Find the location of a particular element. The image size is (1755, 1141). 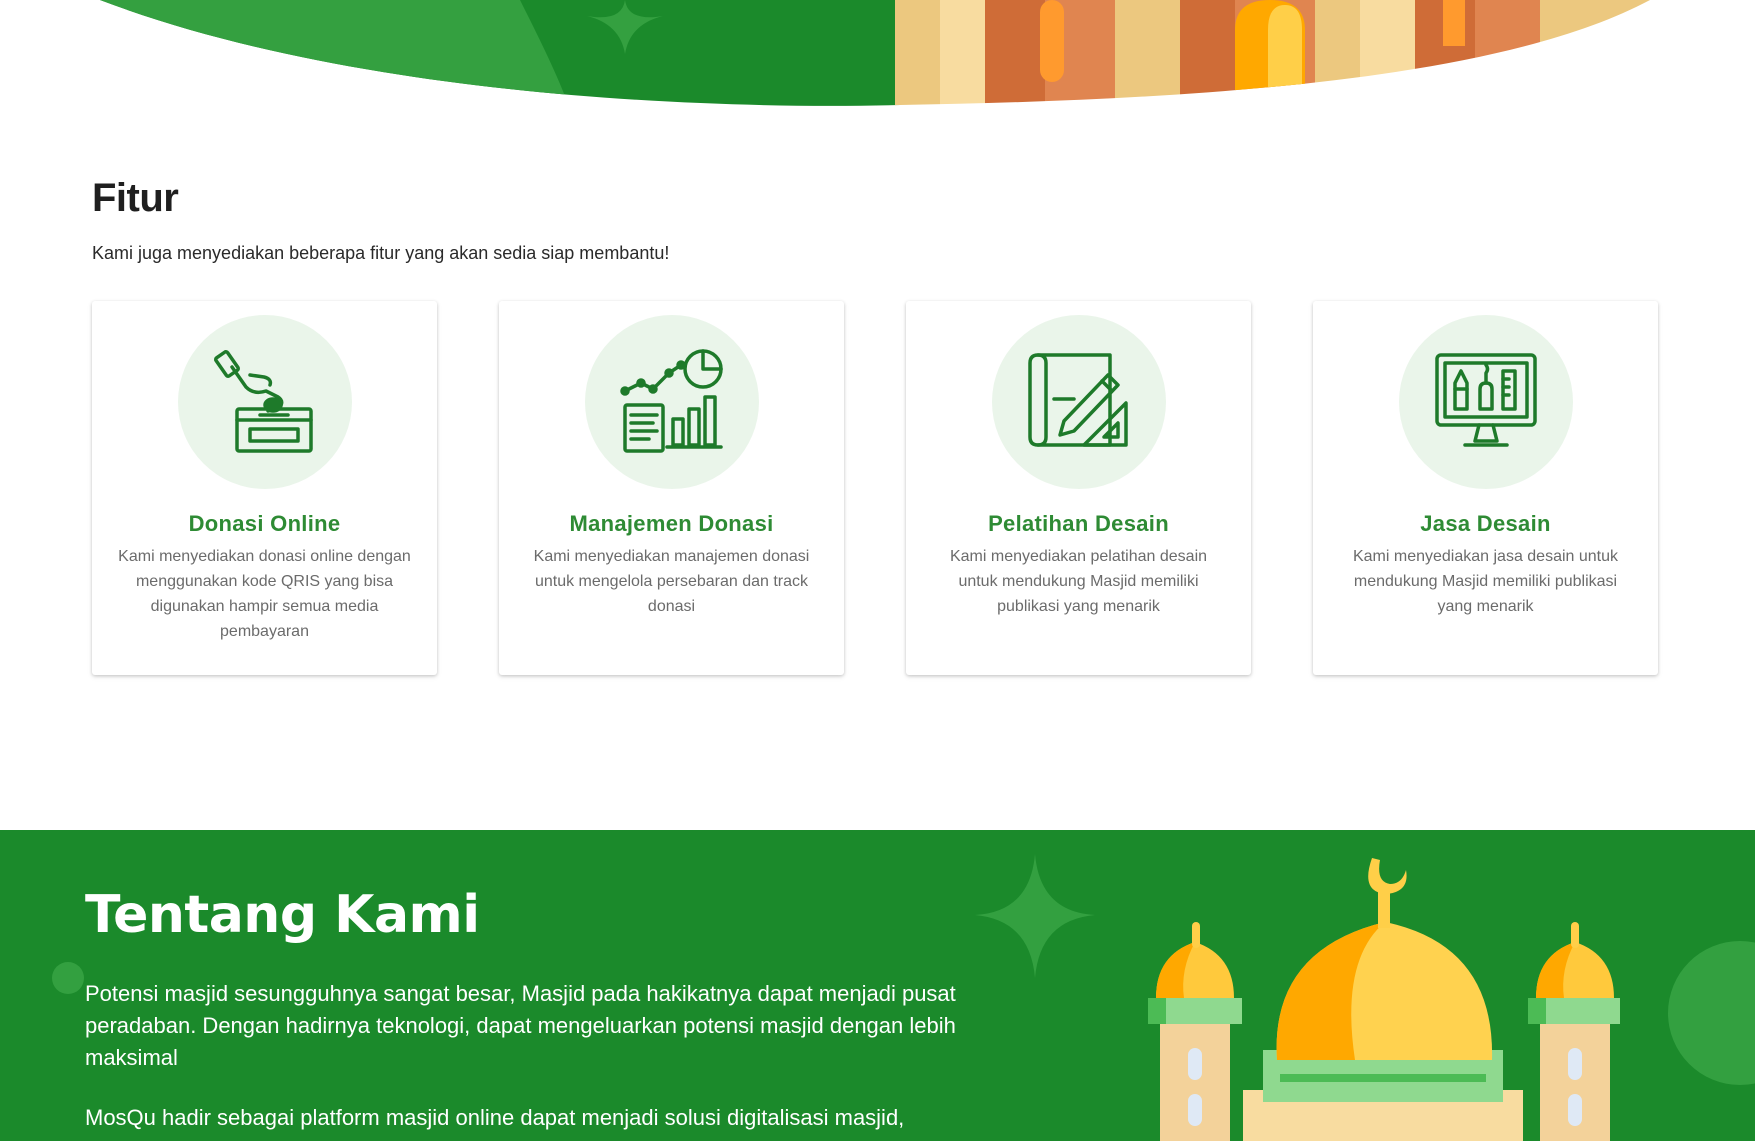

feature-card-title: Jasa Desain is located at coordinates (1485, 523).